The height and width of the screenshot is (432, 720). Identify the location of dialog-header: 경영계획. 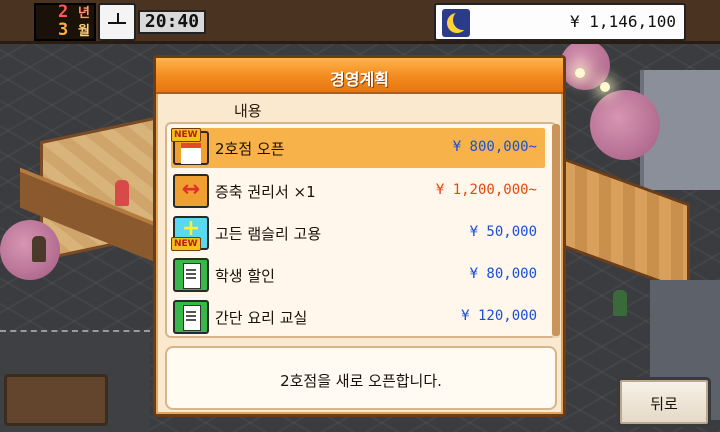
(359, 76).